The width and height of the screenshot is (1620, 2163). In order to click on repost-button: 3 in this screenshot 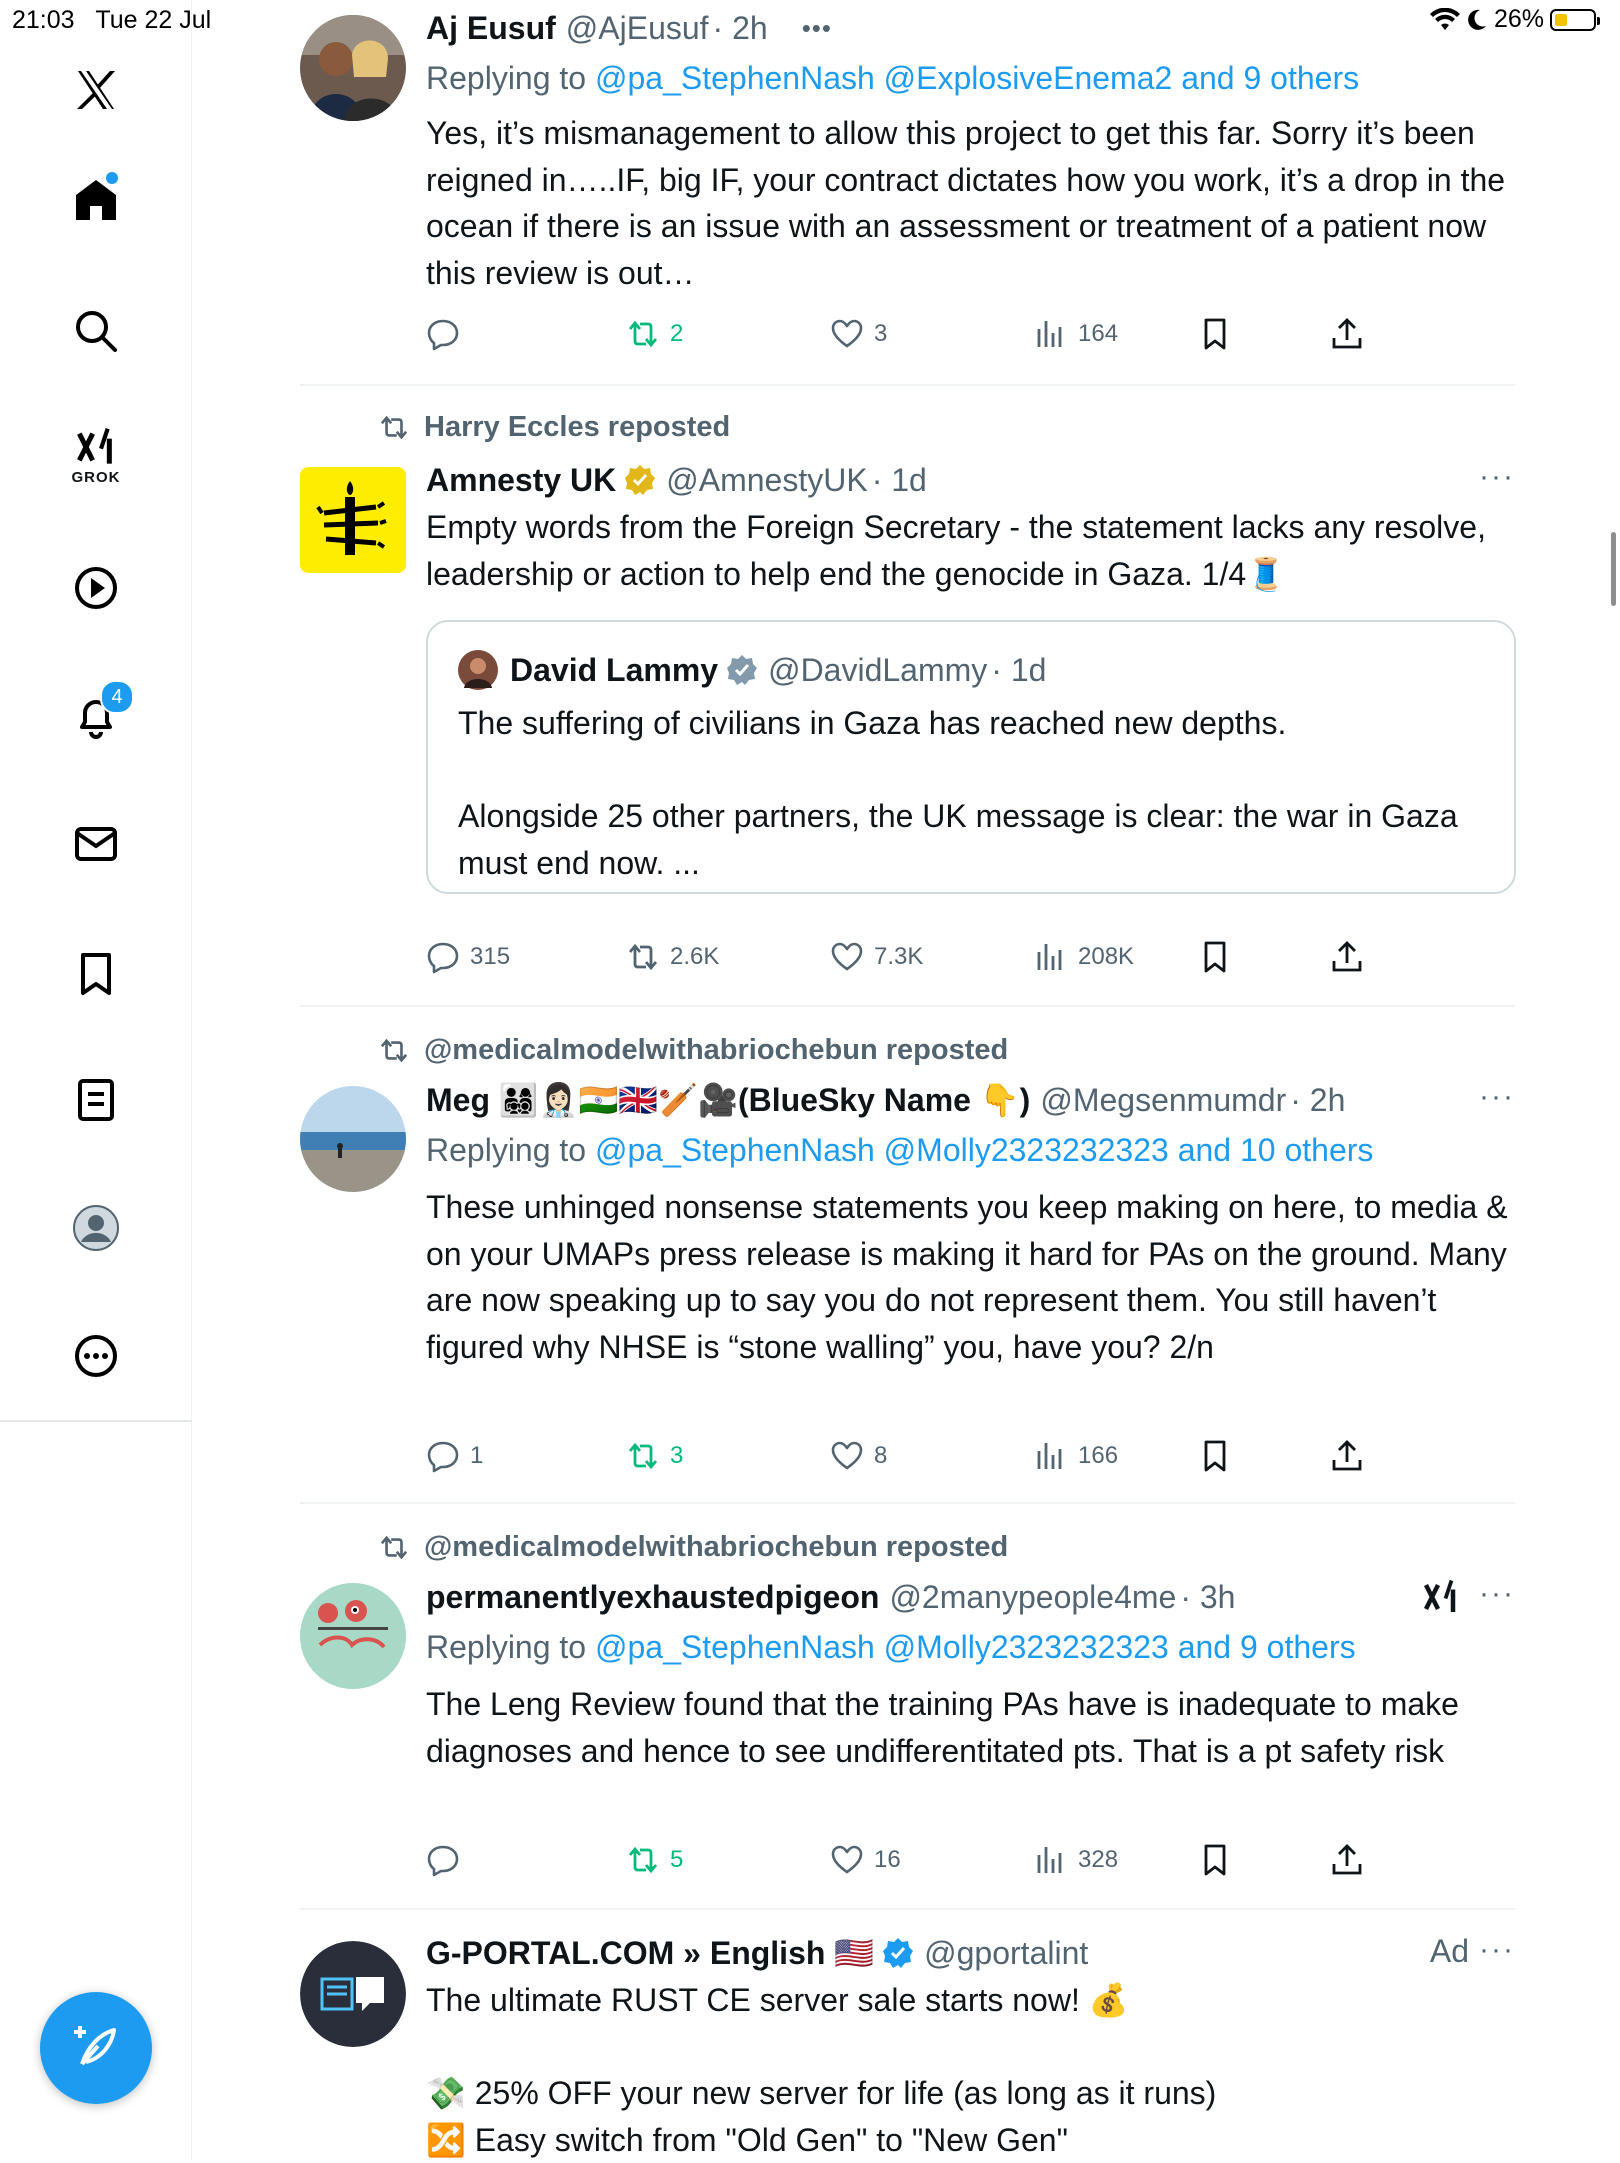, I will do `click(654, 1456)`.